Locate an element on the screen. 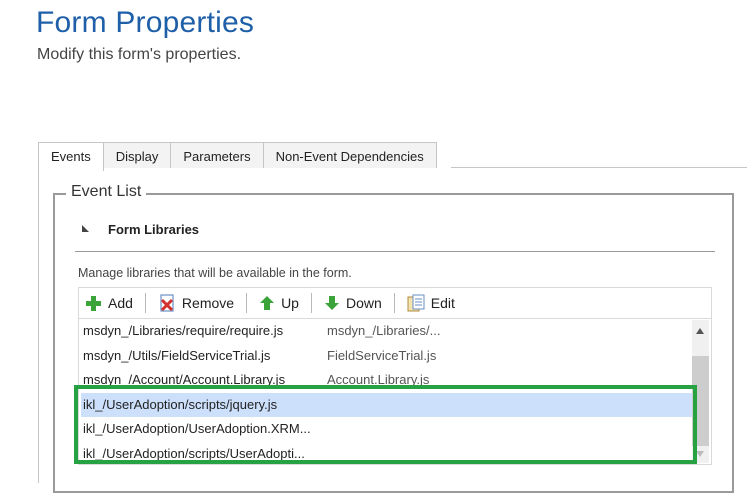 This screenshot has height=493, width=747. arrow-down-icon is located at coordinates (331, 303).